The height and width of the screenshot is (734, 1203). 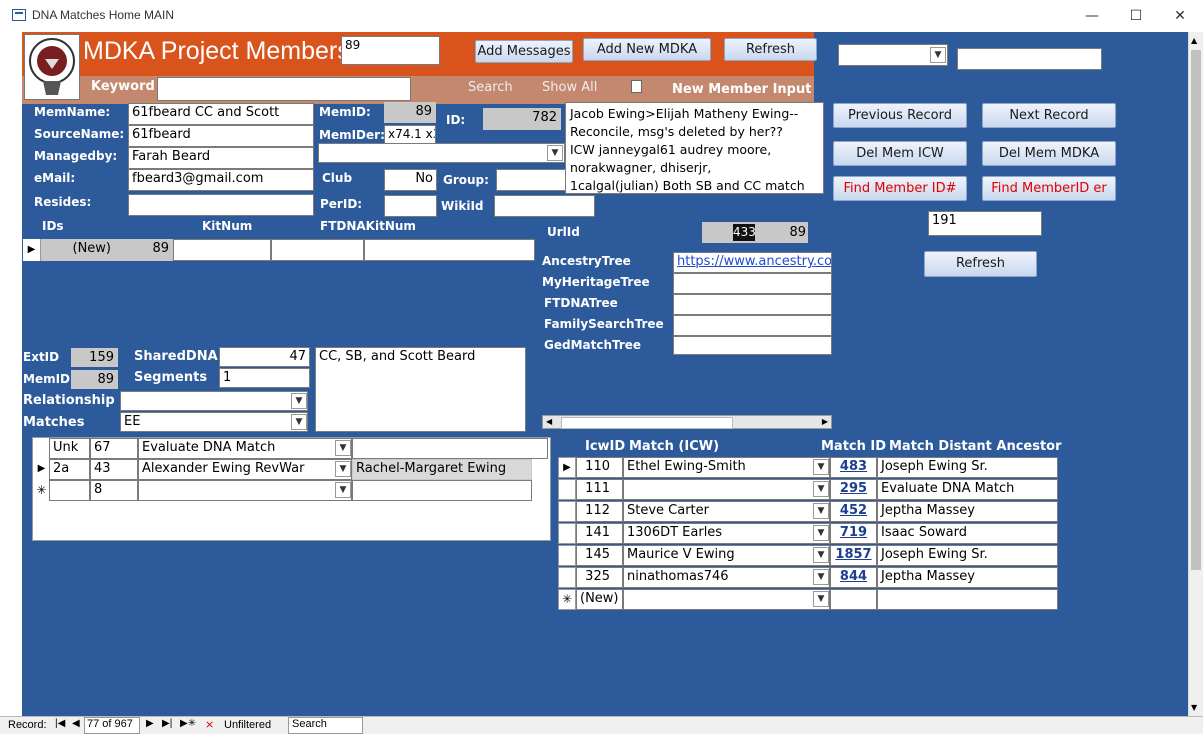 I want to click on shared-comment-memo: CC, SB, and Scott Beard, so click(x=420, y=389).